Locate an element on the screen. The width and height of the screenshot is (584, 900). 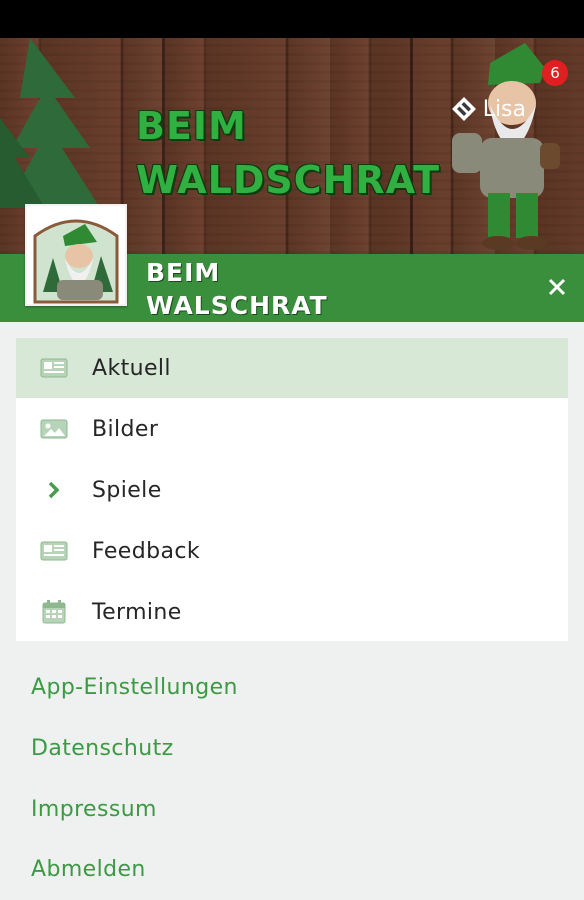
club-avatar is located at coordinates (76, 255).